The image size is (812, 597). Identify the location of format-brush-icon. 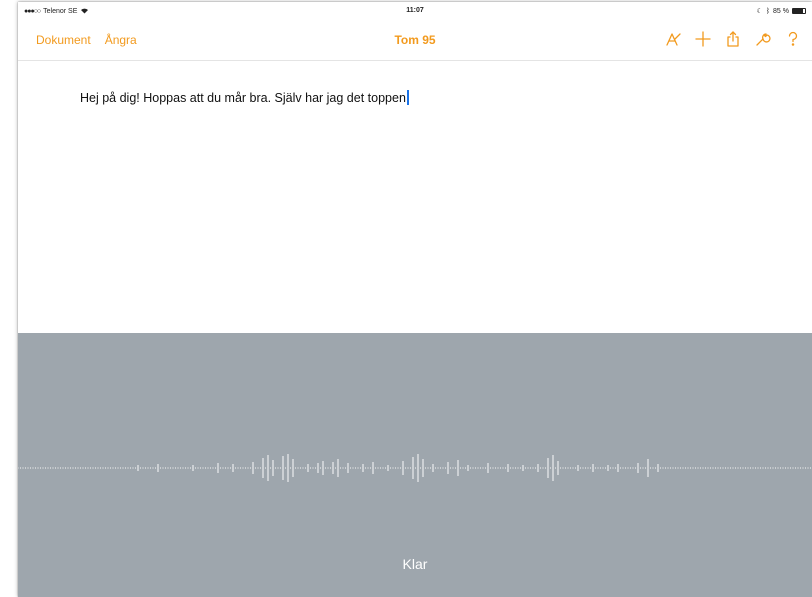
(673, 39).